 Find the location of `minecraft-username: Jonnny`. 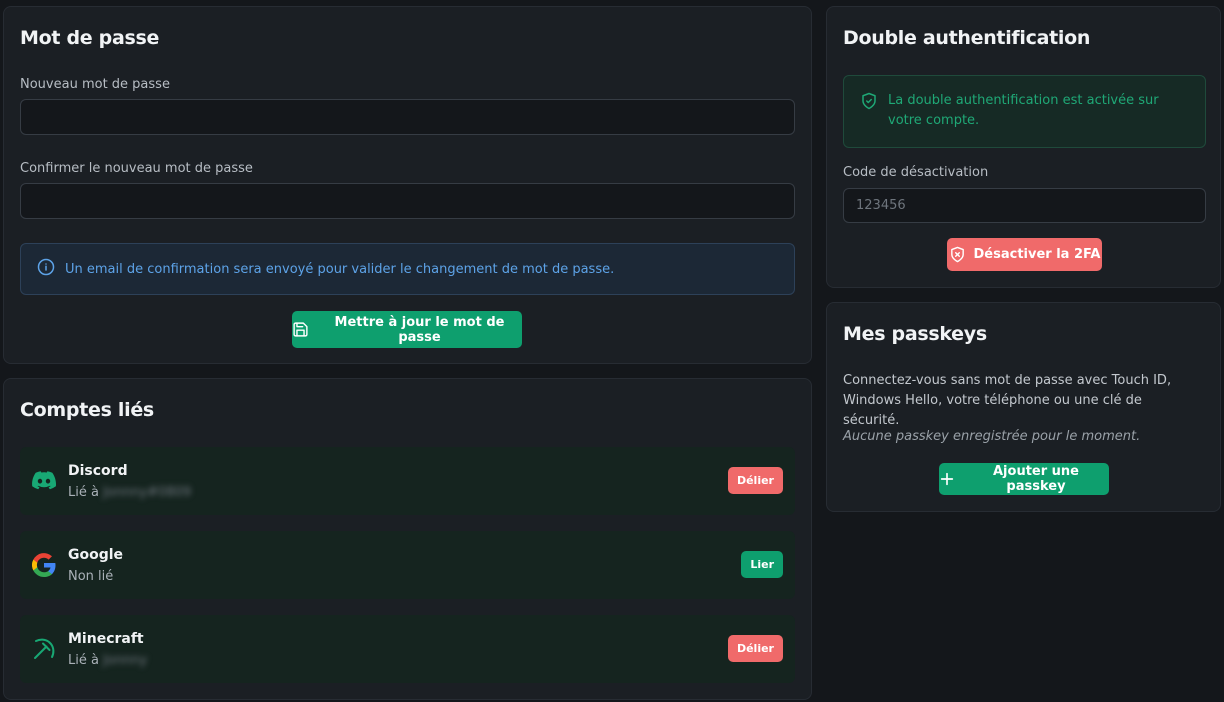

minecraft-username: Jonnny is located at coordinates (125, 660).